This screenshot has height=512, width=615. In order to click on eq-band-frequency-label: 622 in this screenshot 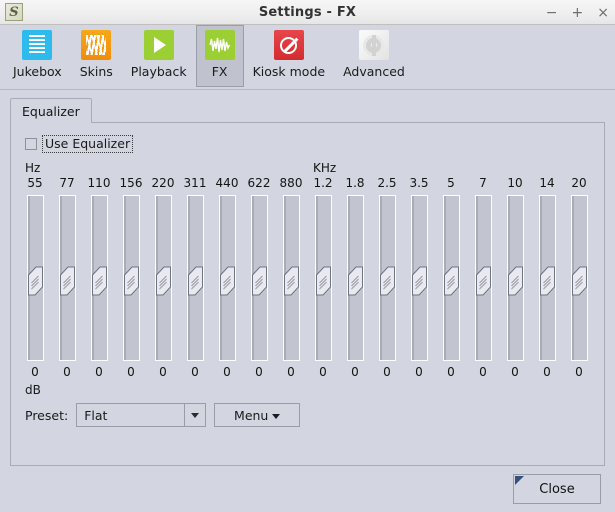, I will do `click(259, 183)`.